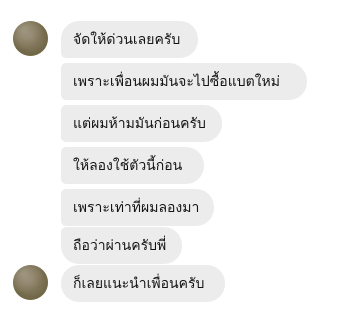 The height and width of the screenshot is (323, 350). Describe the element at coordinates (139, 283) in the screenshot. I see `message-text: ก็เลยแนะนำเพื่อนครับ` at that location.